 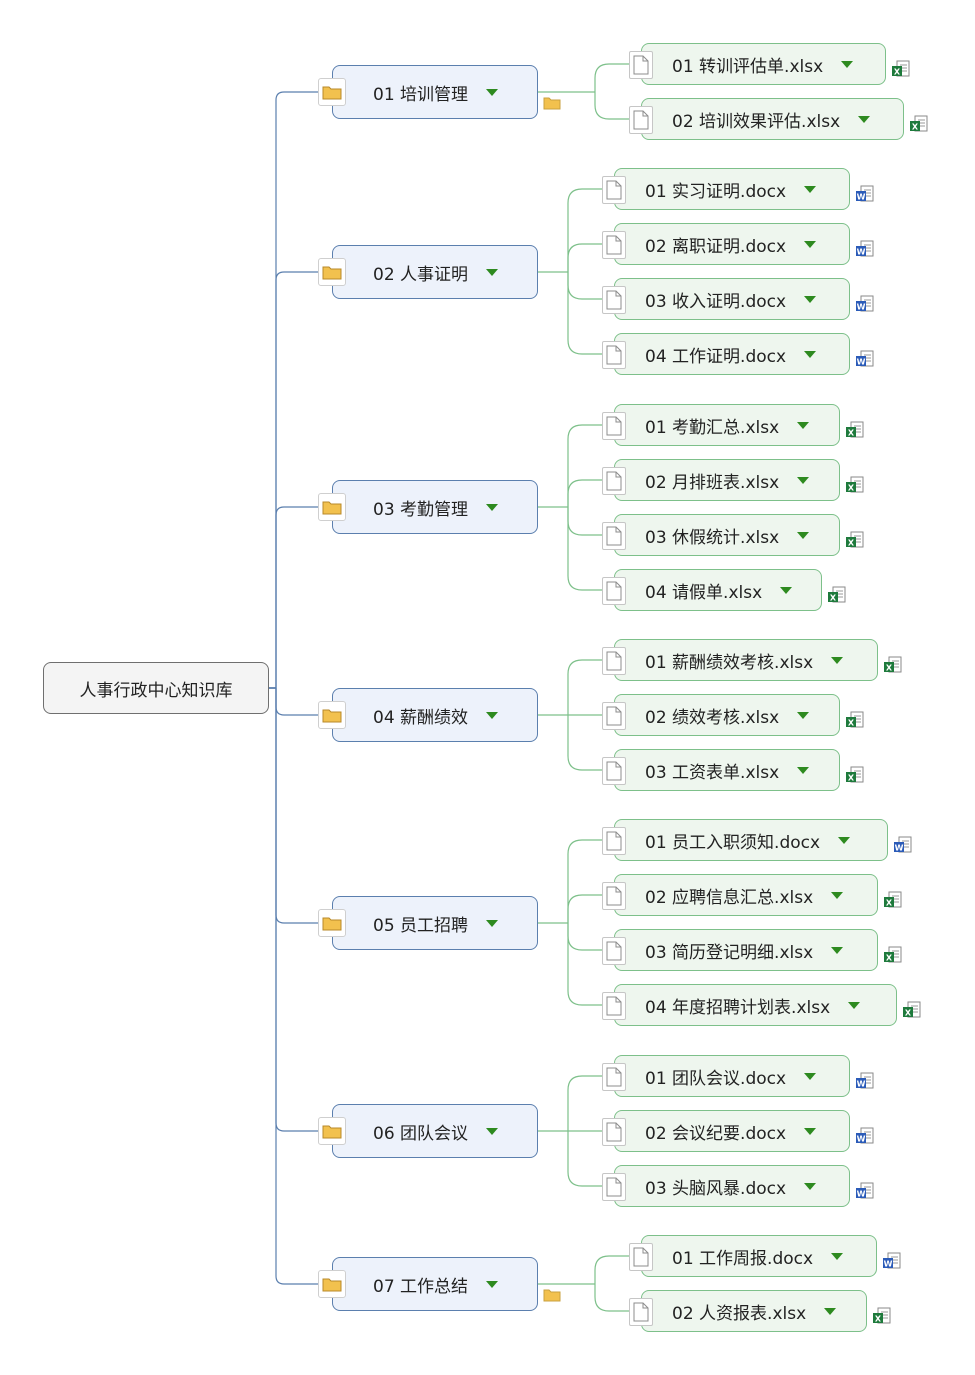 I want to click on file-node: 01 团队会议.docx, so click(x=726, y=1076).